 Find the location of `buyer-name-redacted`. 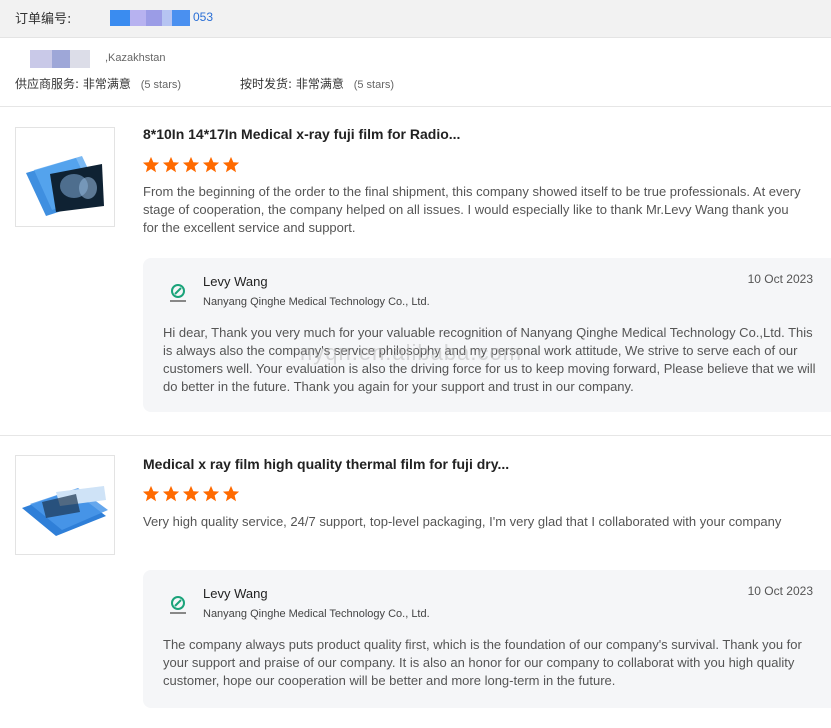

buyer-name-redacted is located at coordinates (60, 59).